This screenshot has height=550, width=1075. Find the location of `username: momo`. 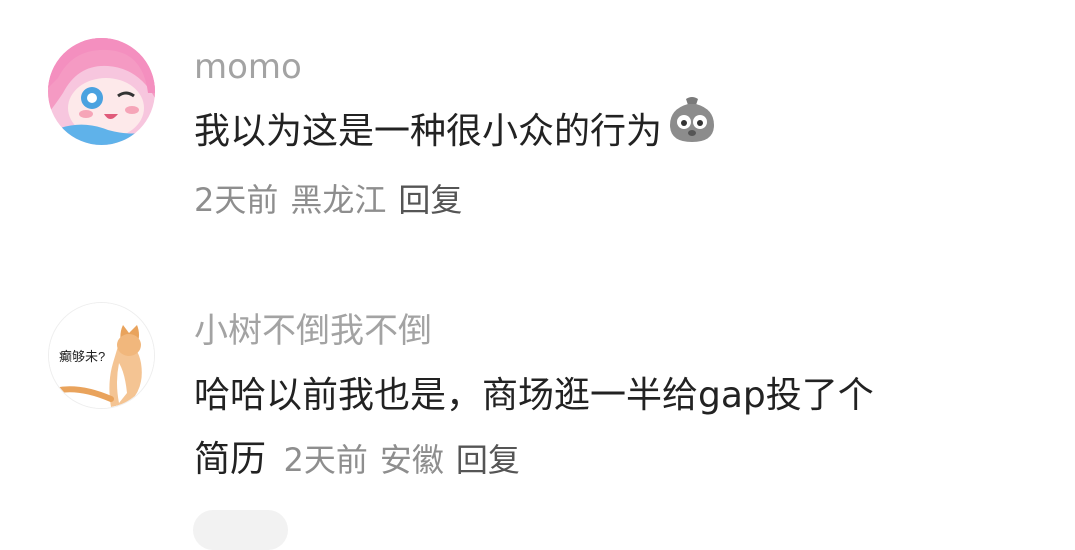

username: momo is located at coordinates (248, 67).